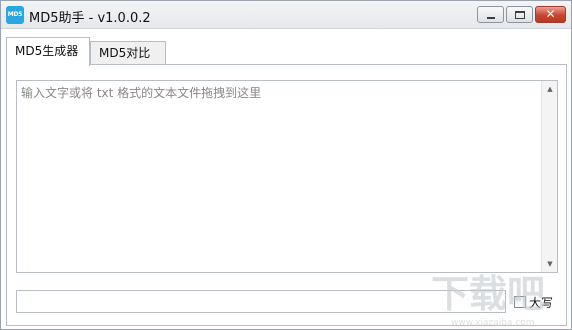 Image resolution: width=572 pixels, height=330 pixels. I want to click on close-icon: ✕, so click(550, 14).